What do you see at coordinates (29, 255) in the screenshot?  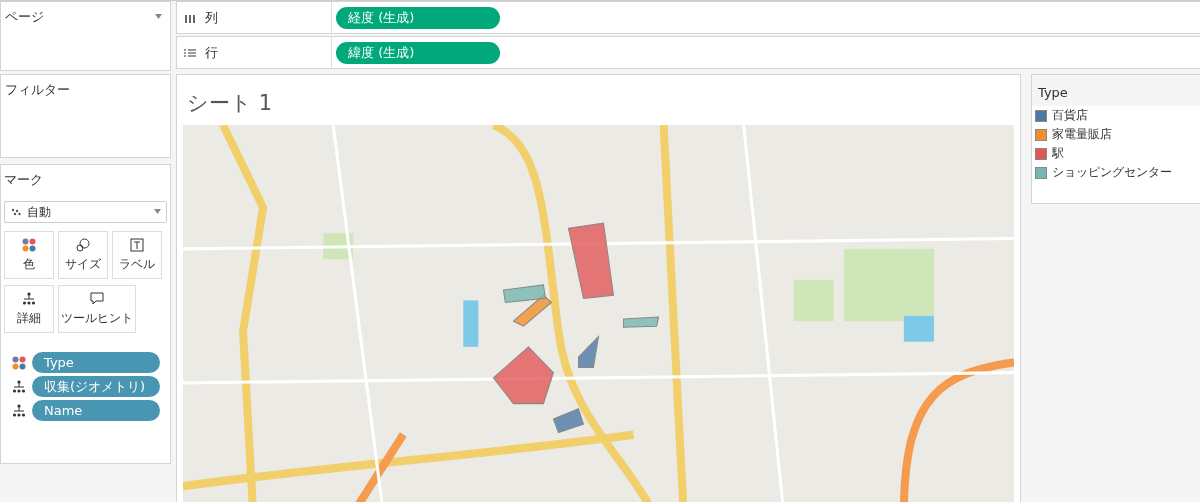 I see `mark-card-button: 色` at bounding box center [29, 255].